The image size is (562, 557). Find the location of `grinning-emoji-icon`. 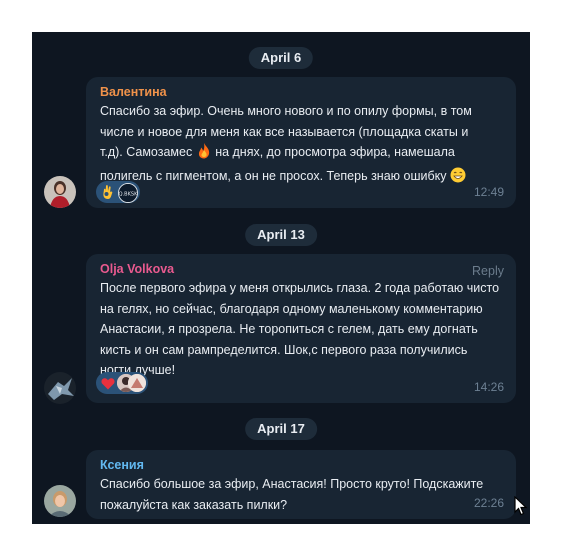

grinning-emoji-icon is located at coordinates (458, 178).